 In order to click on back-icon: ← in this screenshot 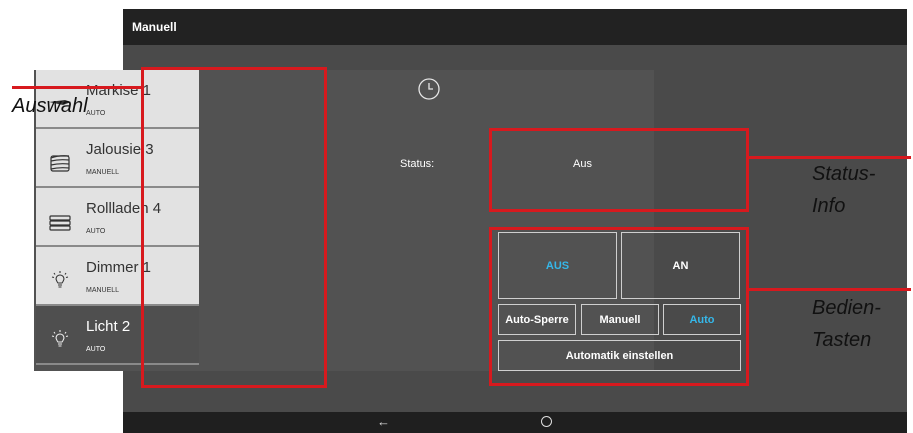, I will do `click(383, 422)`.